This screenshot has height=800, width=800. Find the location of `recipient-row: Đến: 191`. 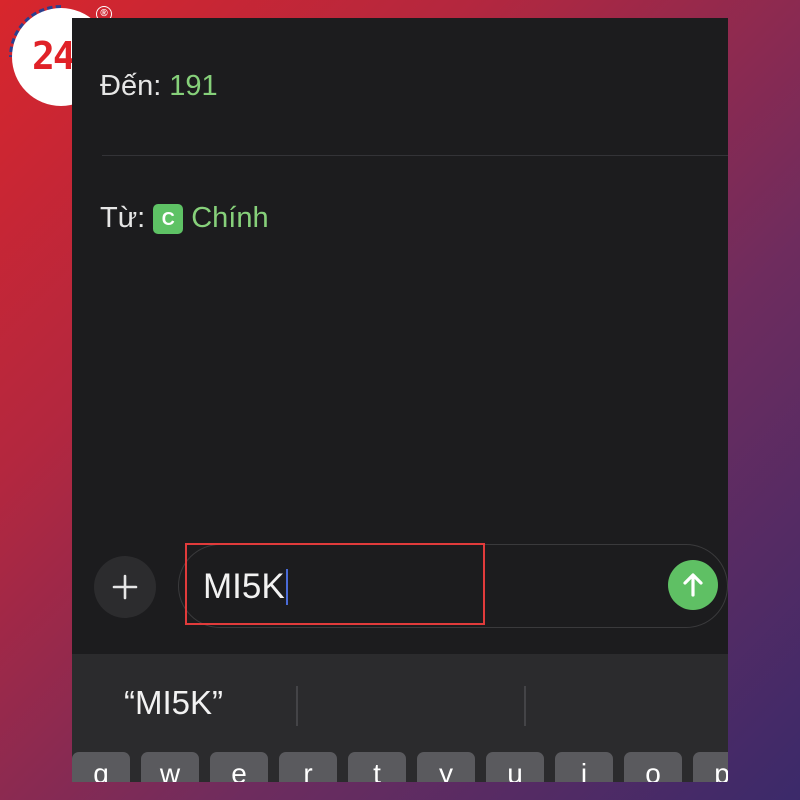

recipient-row: Đến: 191 is located at coordinates (159, 86).